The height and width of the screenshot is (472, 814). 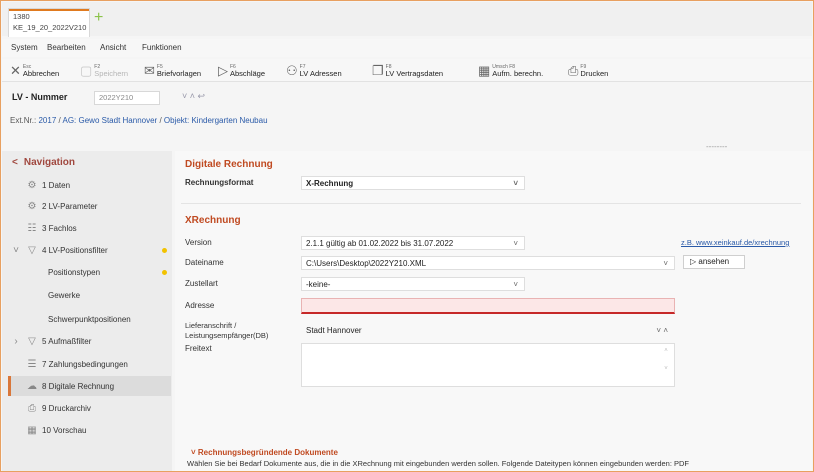 What do you see at coordinates (32, 386) in the screenshot?
I see `cloud-icon: ☁` at bounding box center [32, 386].